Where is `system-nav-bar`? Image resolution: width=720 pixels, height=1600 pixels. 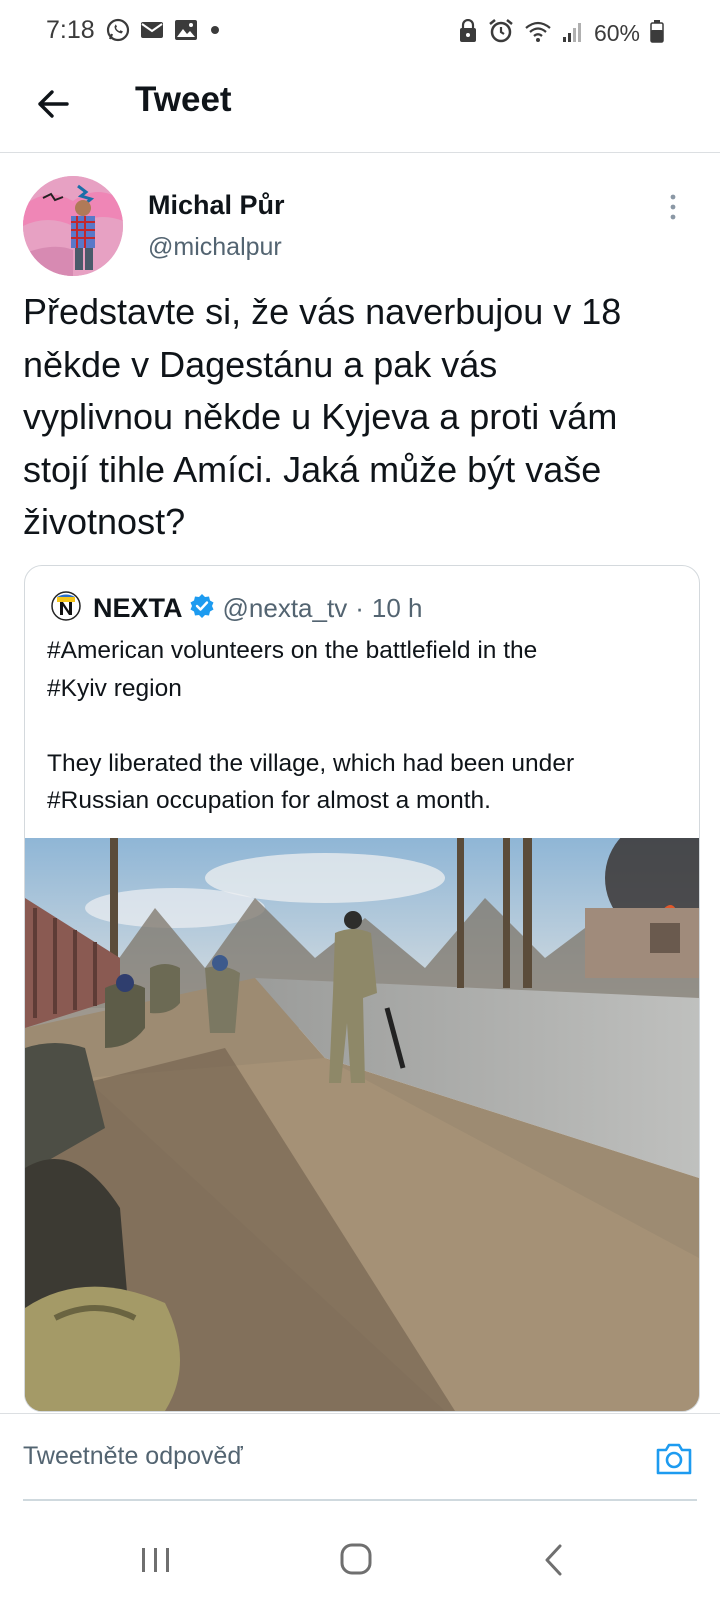 system-nav-bar is located at coordinates (360, 1560).